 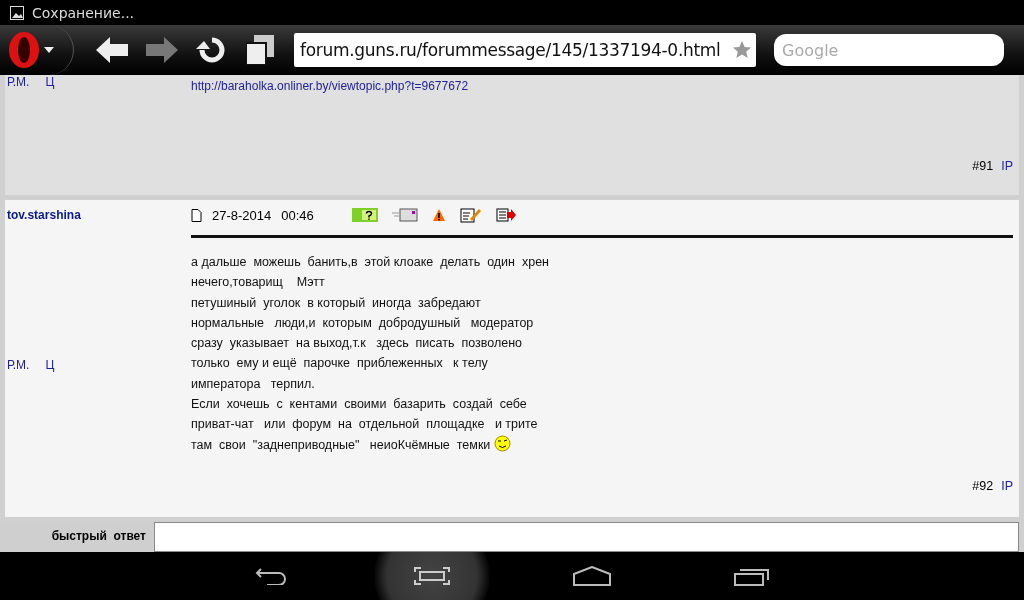 I want to click on post-number: #91, so click(x=983, y=166).